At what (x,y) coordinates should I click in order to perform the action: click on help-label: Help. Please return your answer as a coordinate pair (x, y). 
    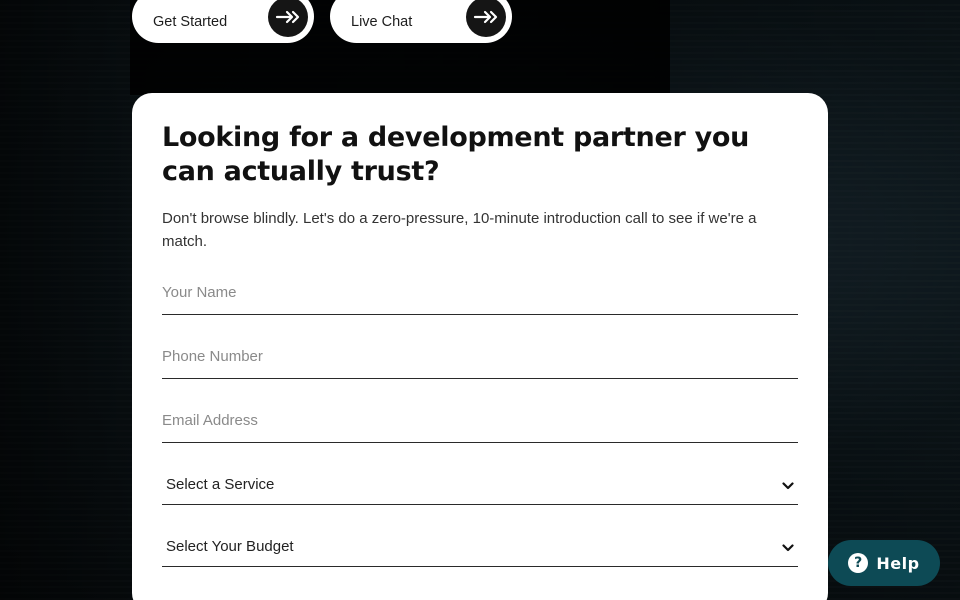
    Looking at the image, I should click on (898, 563).